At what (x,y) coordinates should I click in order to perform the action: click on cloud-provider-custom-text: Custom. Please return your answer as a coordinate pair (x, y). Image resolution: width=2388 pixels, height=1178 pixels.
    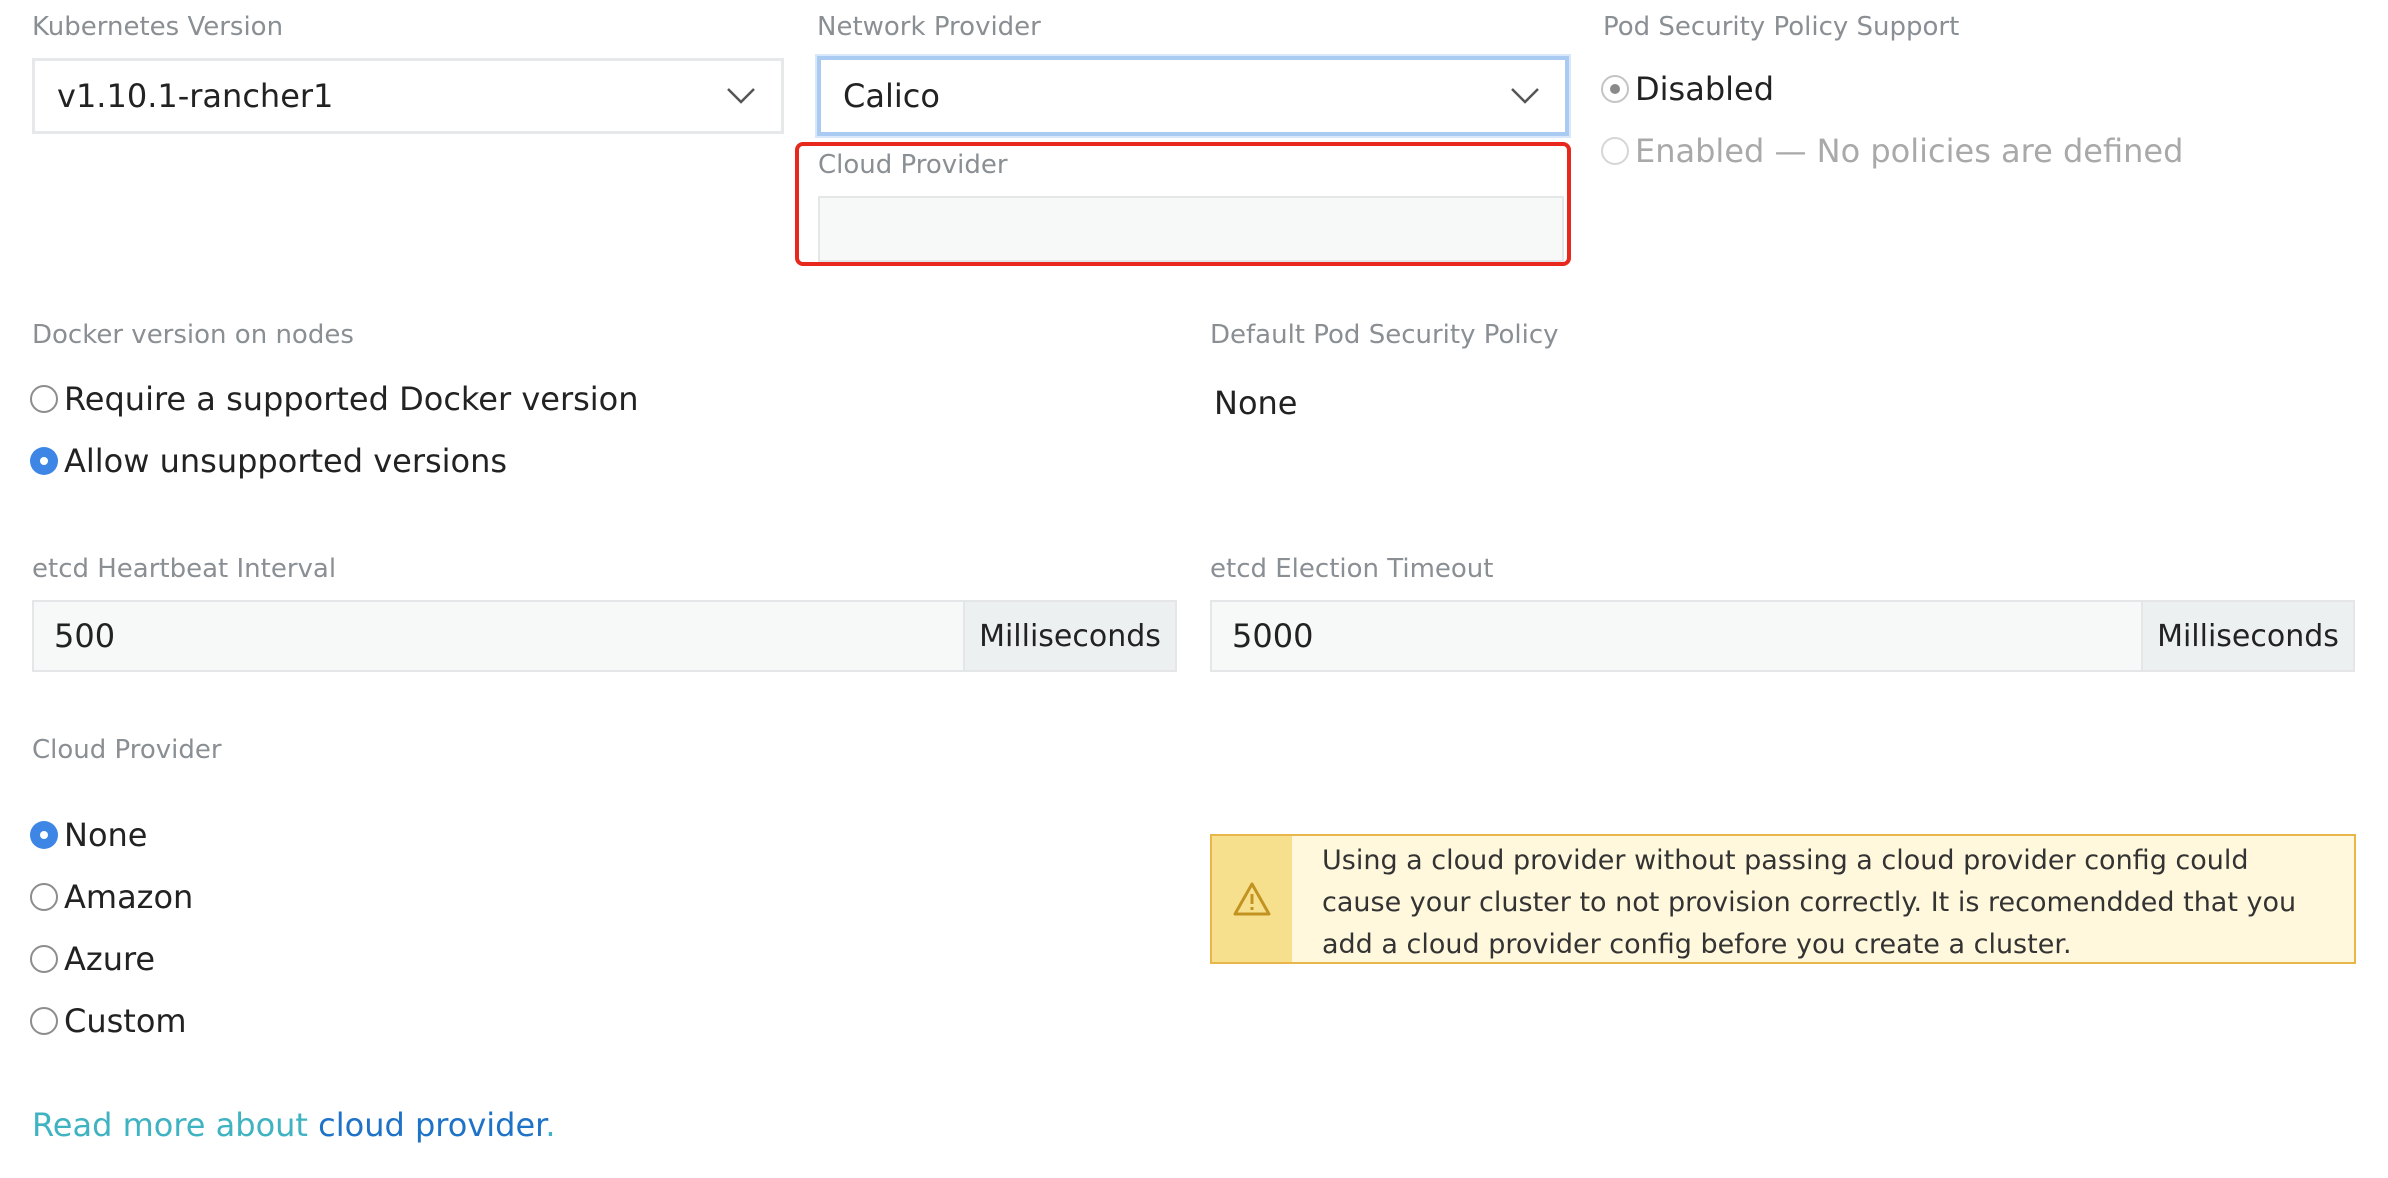
    Looking at the image, I should click on (125, 1021).